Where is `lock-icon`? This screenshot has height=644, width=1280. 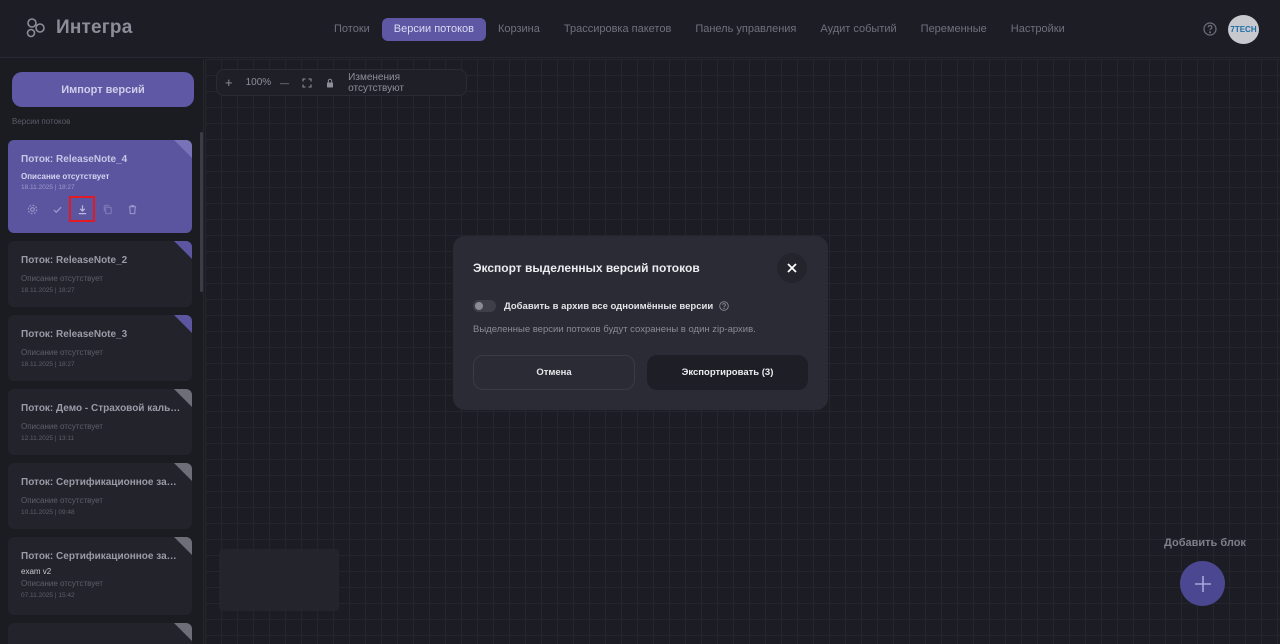
lock-icon is located at coordinates (330, 83).